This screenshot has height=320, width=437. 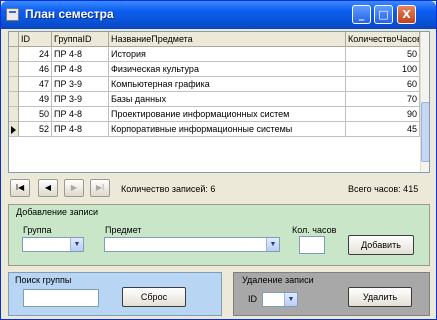 I want to click on first-record-button: I◀, so click(x=20, y=188).